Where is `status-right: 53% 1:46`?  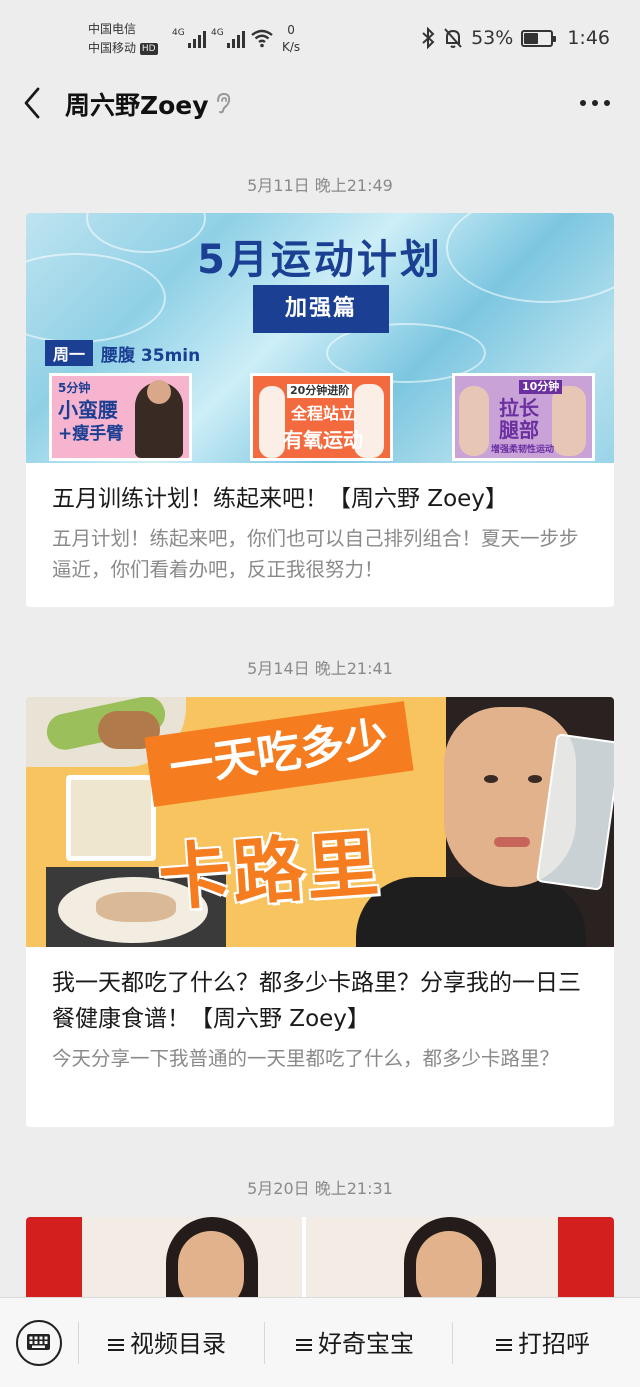
status-right: 53% 1:46 is located at coordinates (515, 38).